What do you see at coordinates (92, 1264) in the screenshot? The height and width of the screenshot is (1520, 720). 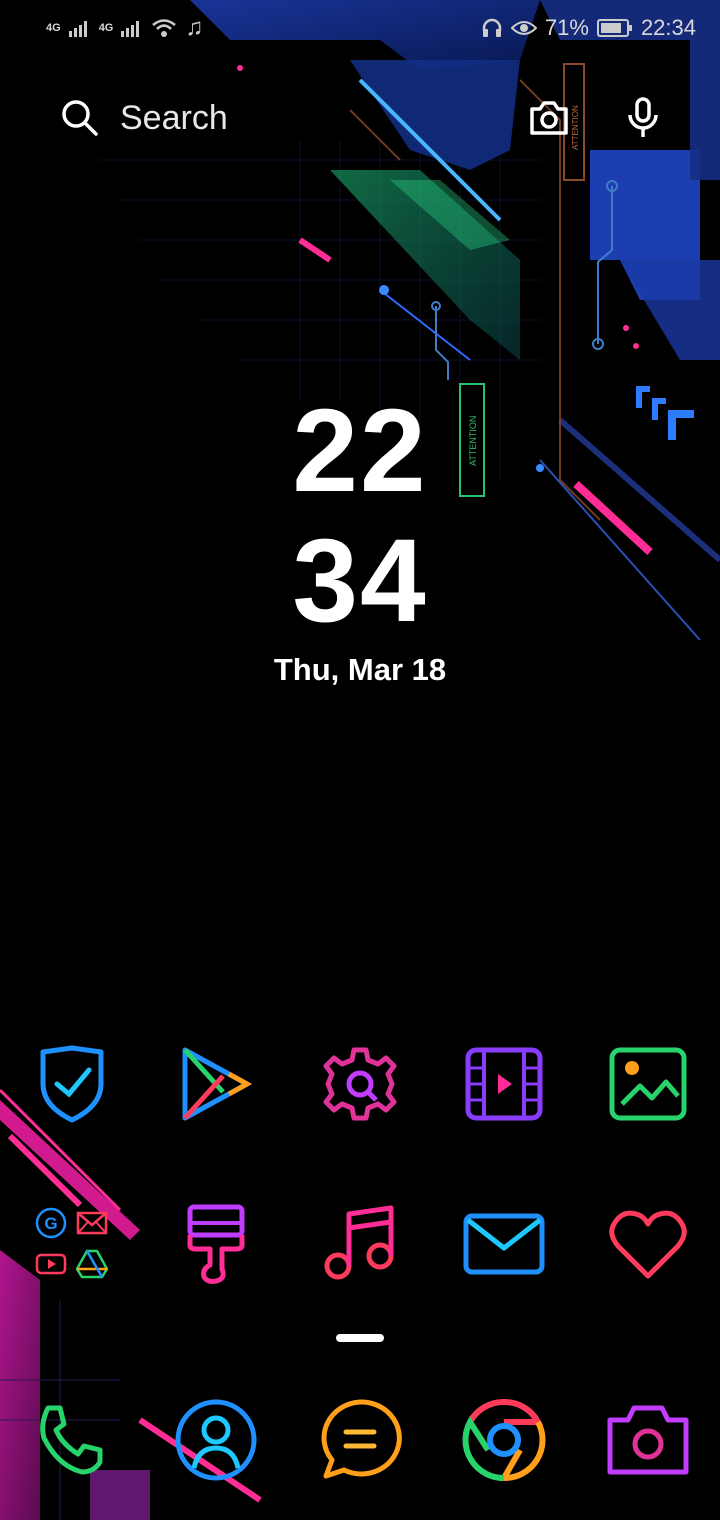 I see `drive-icon` at bounding box center [92, 1264].